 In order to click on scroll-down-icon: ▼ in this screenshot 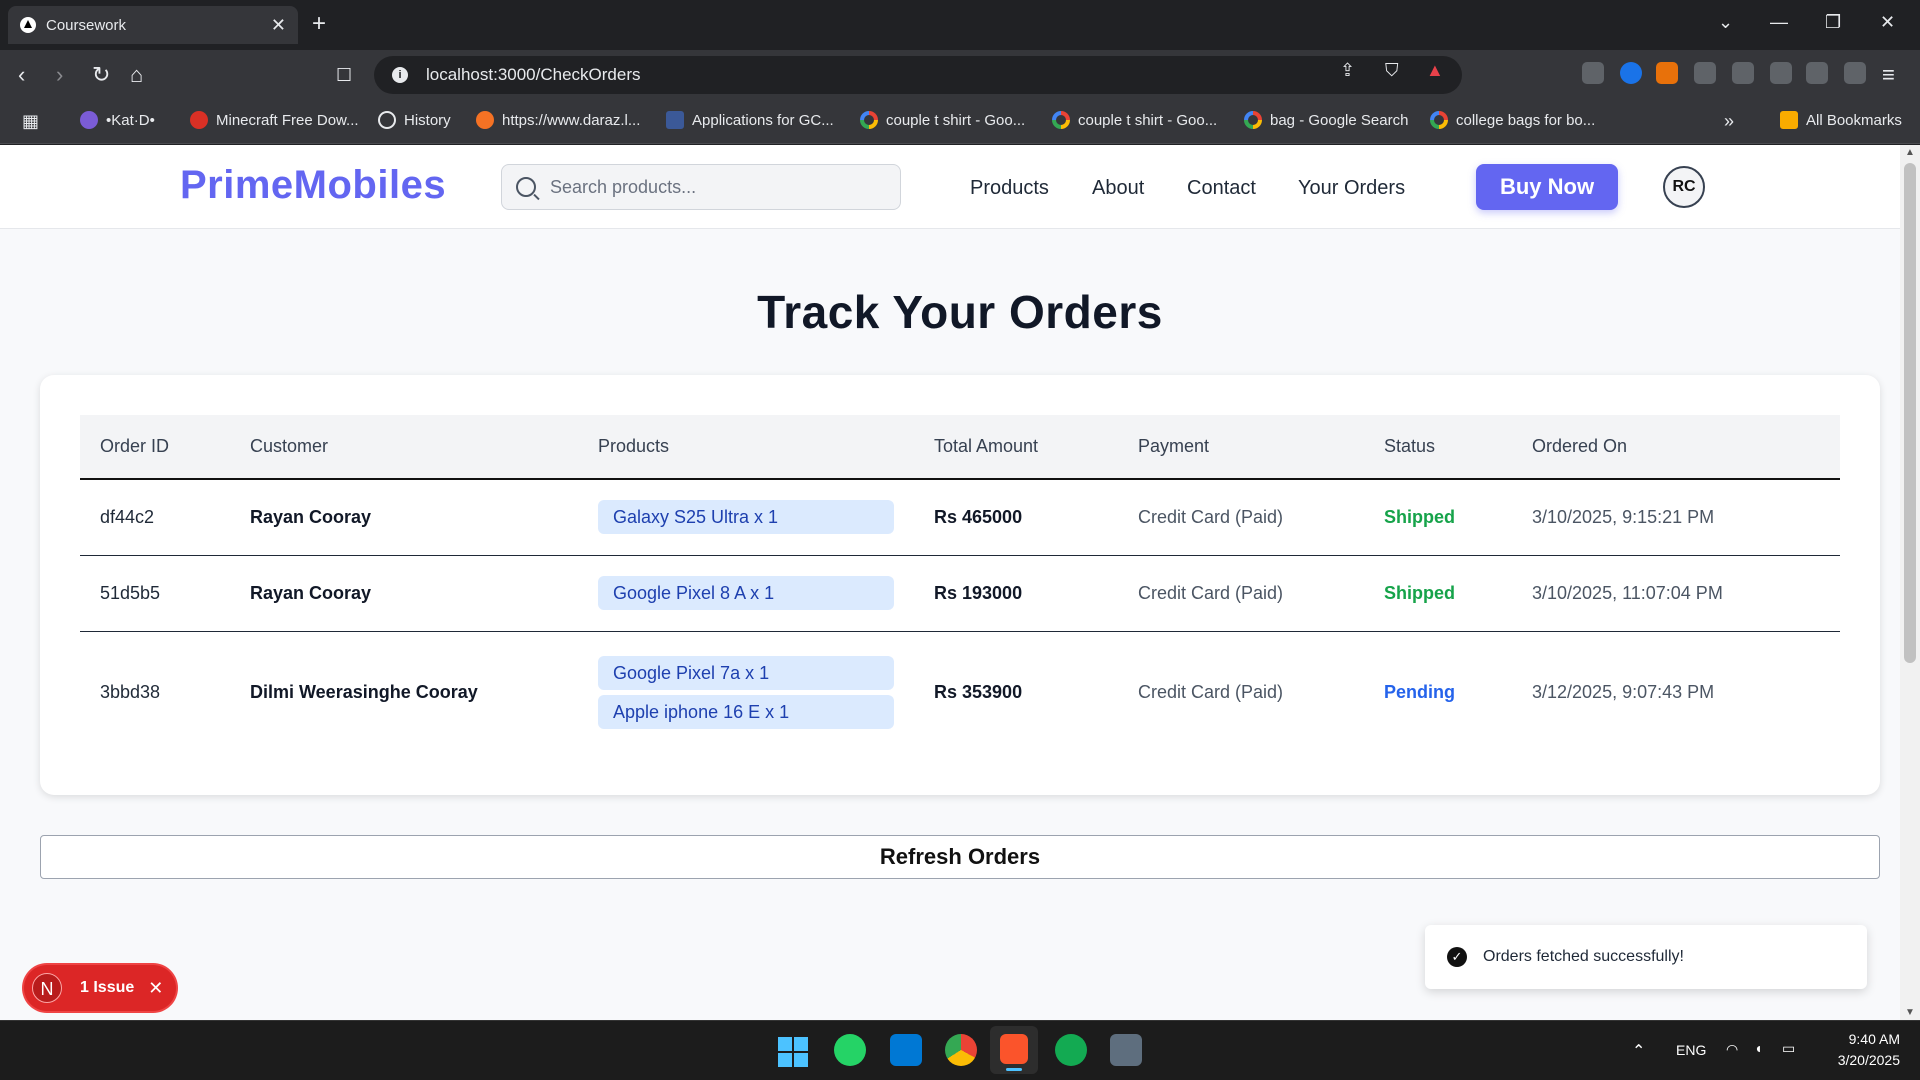, I will do `click(1910, 1012)`.